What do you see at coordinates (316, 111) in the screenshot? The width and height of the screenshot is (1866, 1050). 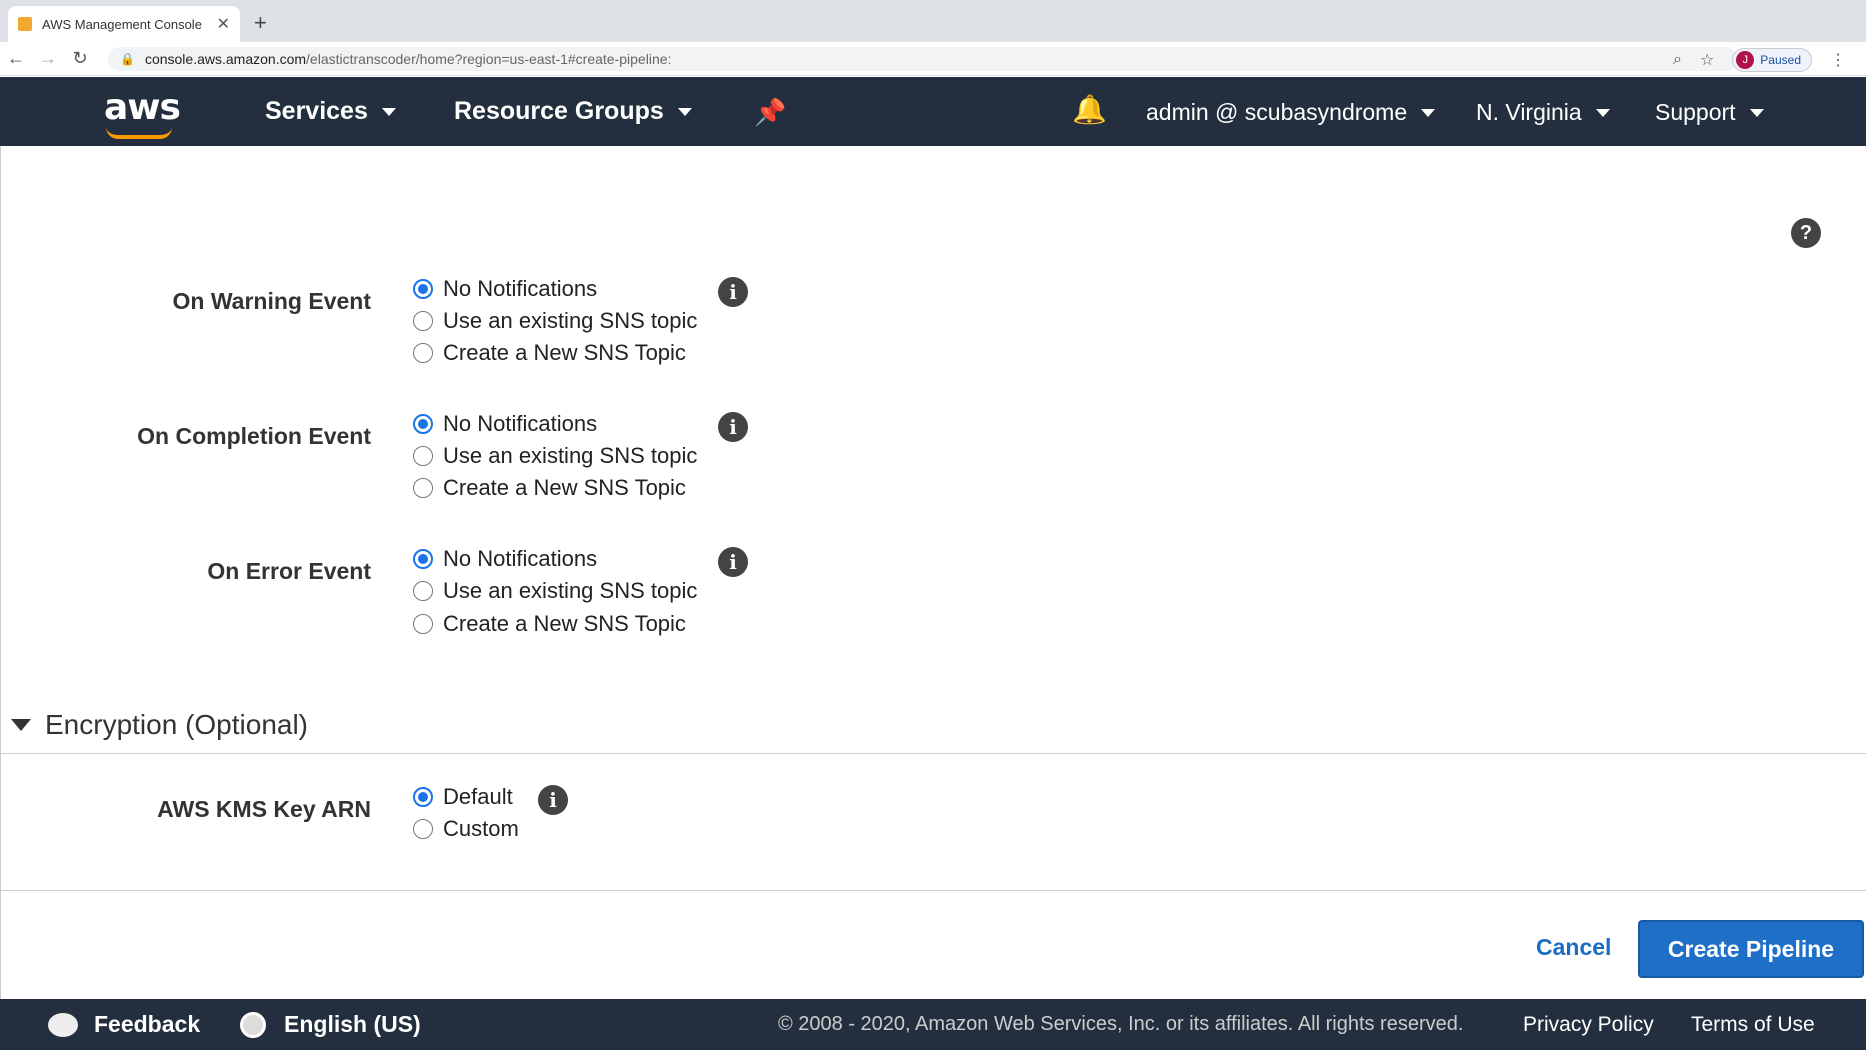 I see `services-label: Services` at bounding box center [316, 111].